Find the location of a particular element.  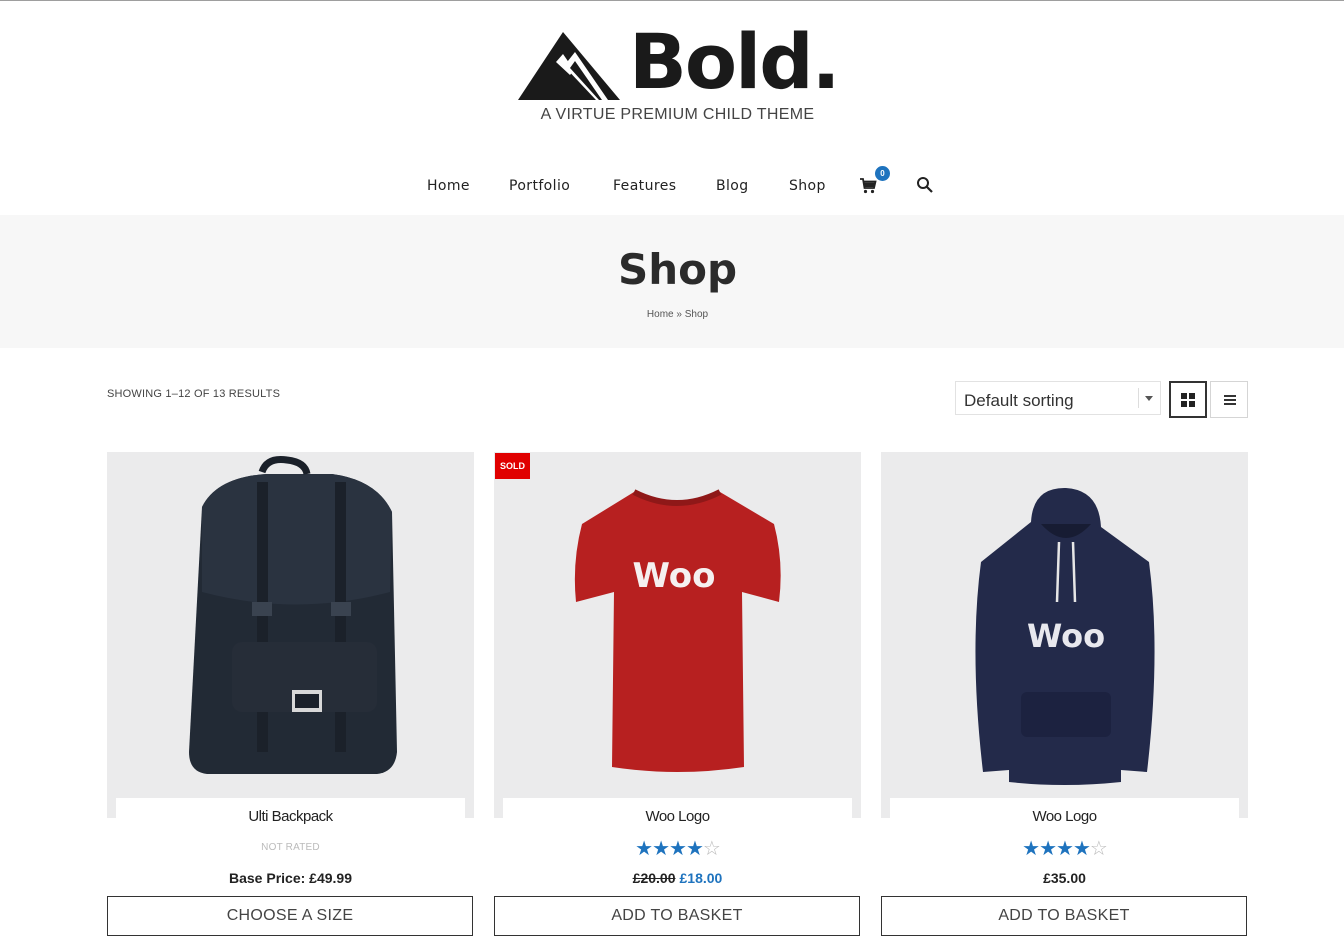

grid-view-icon is located at coordinates (1188, 400).